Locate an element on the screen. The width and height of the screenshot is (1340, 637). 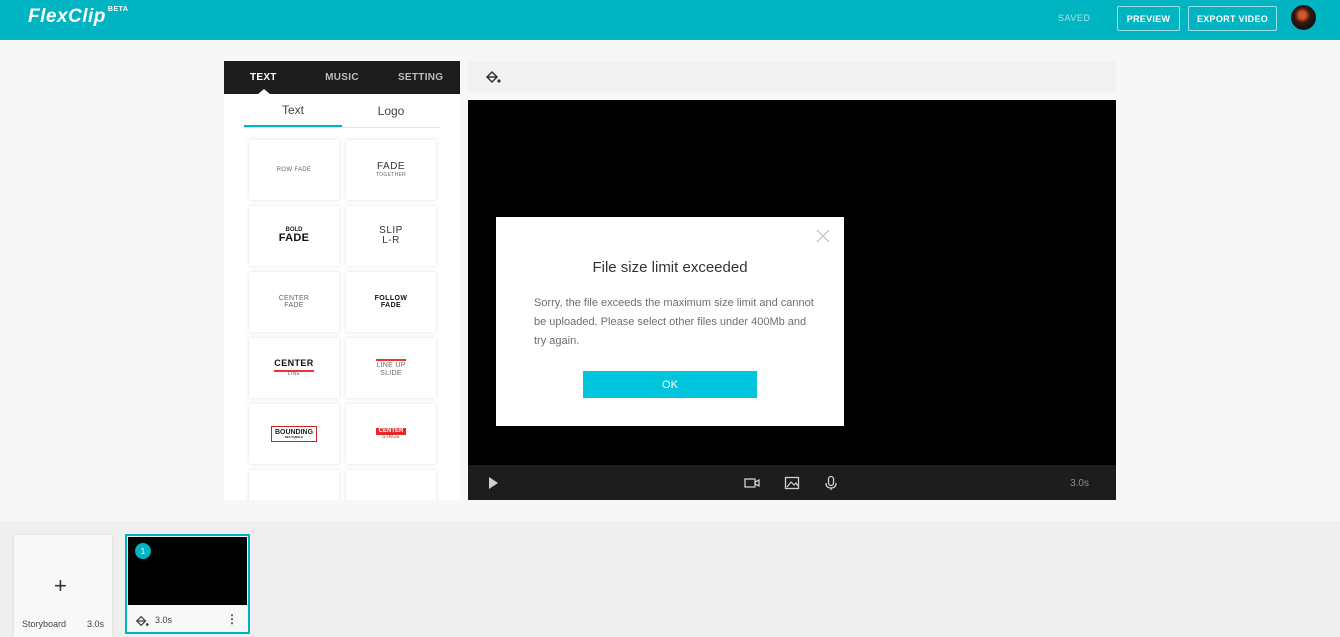
style-box: BOUNDING RECTANGLE is located at coordinates (294, 434).